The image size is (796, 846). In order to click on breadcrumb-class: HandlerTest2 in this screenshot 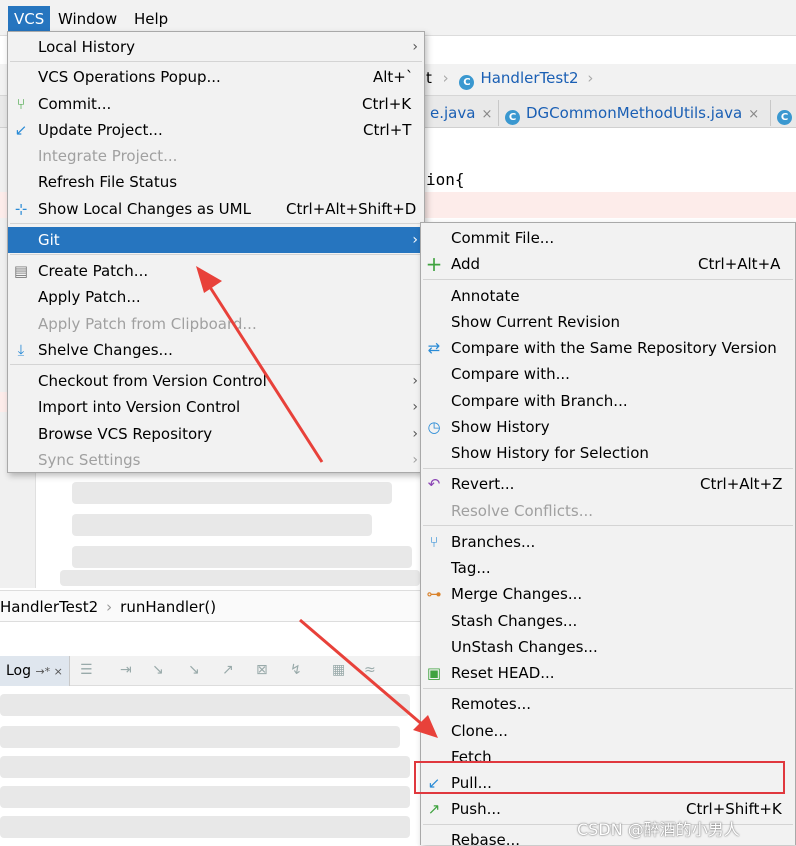, I will do `click(49, 607)`.